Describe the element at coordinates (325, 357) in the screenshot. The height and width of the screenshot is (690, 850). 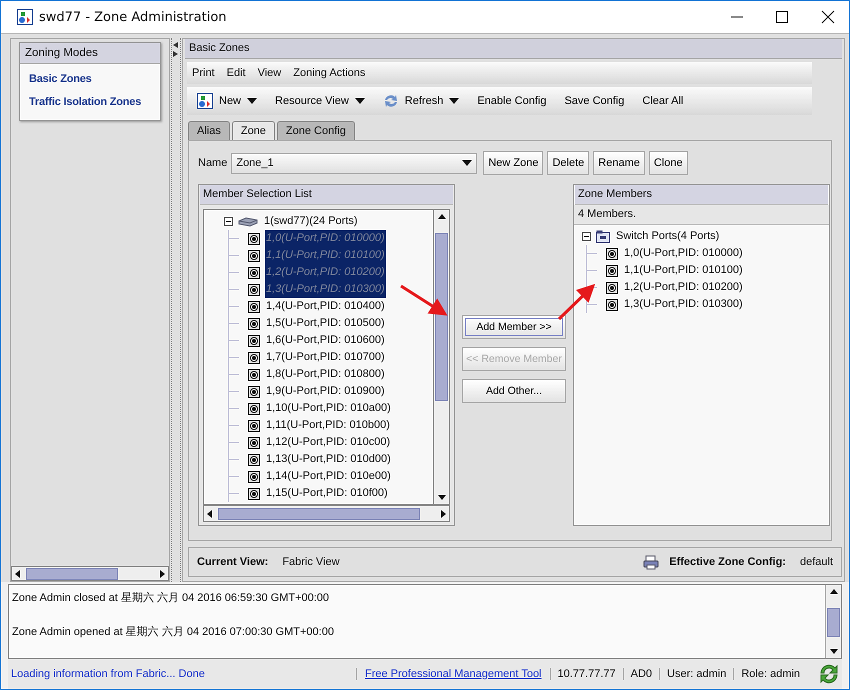
I see `tree-item: 1,7(U-Port,PID: 010700)` at that location.